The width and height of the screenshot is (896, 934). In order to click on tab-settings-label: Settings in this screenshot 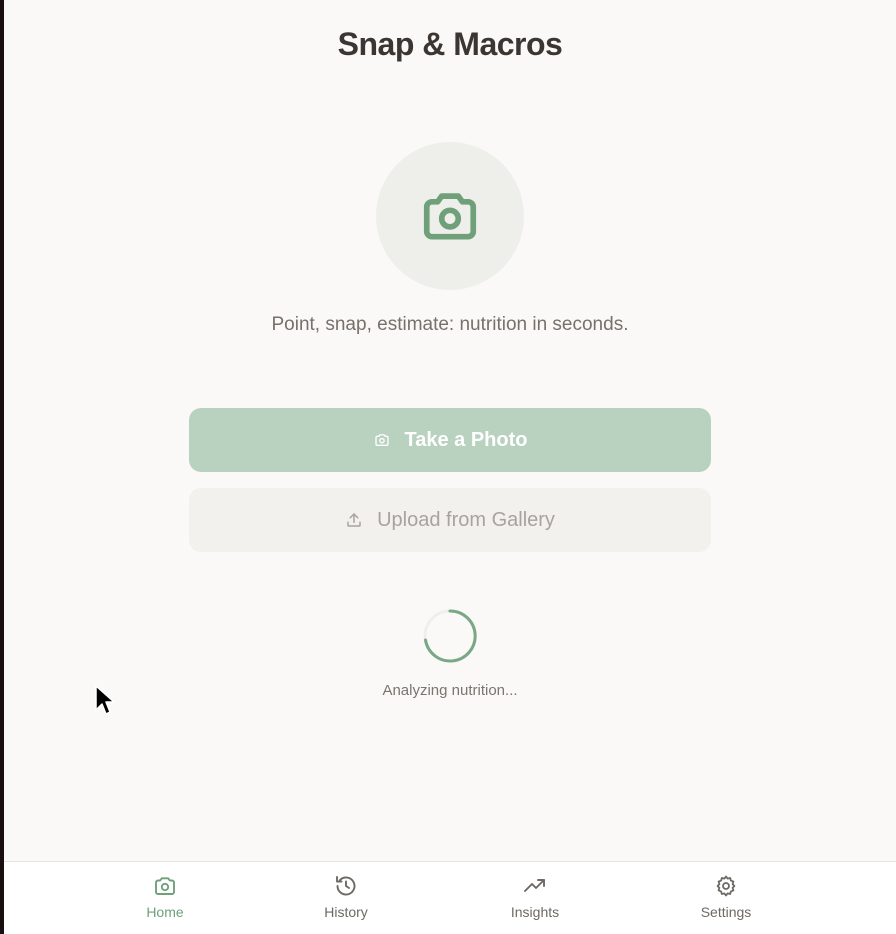, I will do `click(726, 912)`.